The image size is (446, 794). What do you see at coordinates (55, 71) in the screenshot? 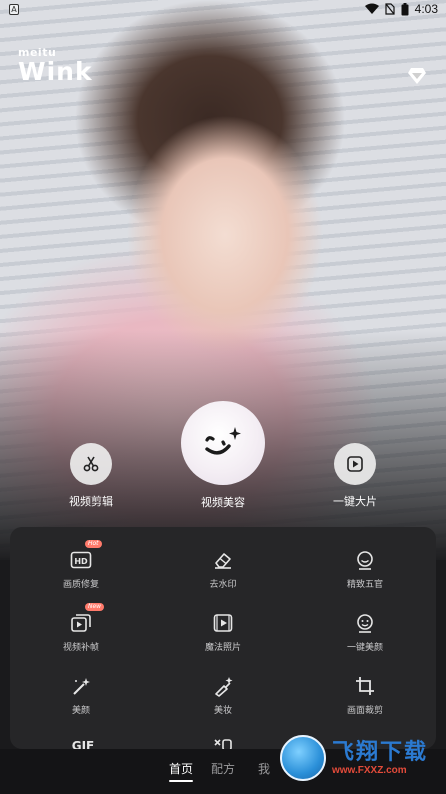
I see `logo-wink-text: Wink` at bounding box center [55, 71].